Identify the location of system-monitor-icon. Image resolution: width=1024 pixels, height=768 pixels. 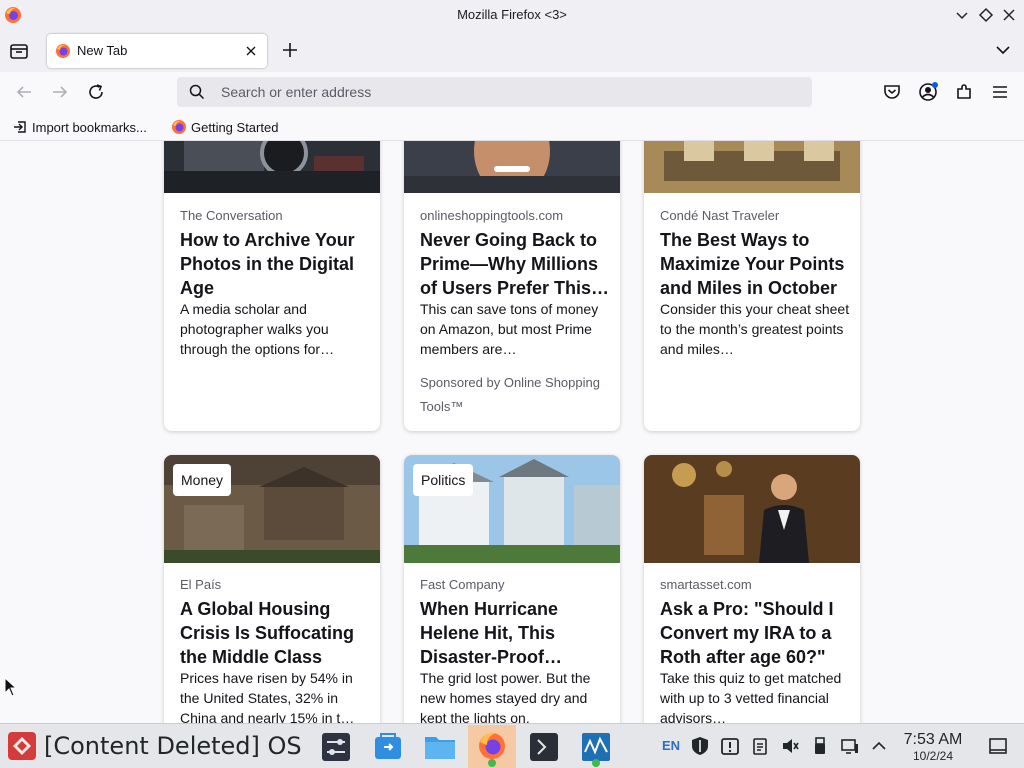
(596, 750).